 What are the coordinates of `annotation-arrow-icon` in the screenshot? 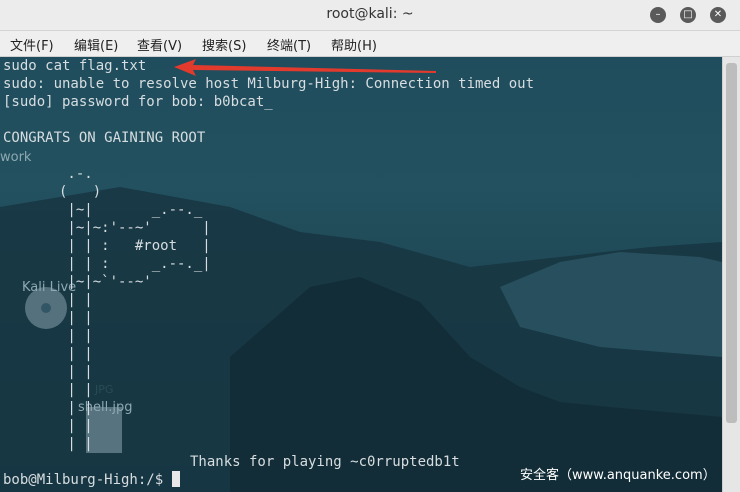 It's located at (305, 67).